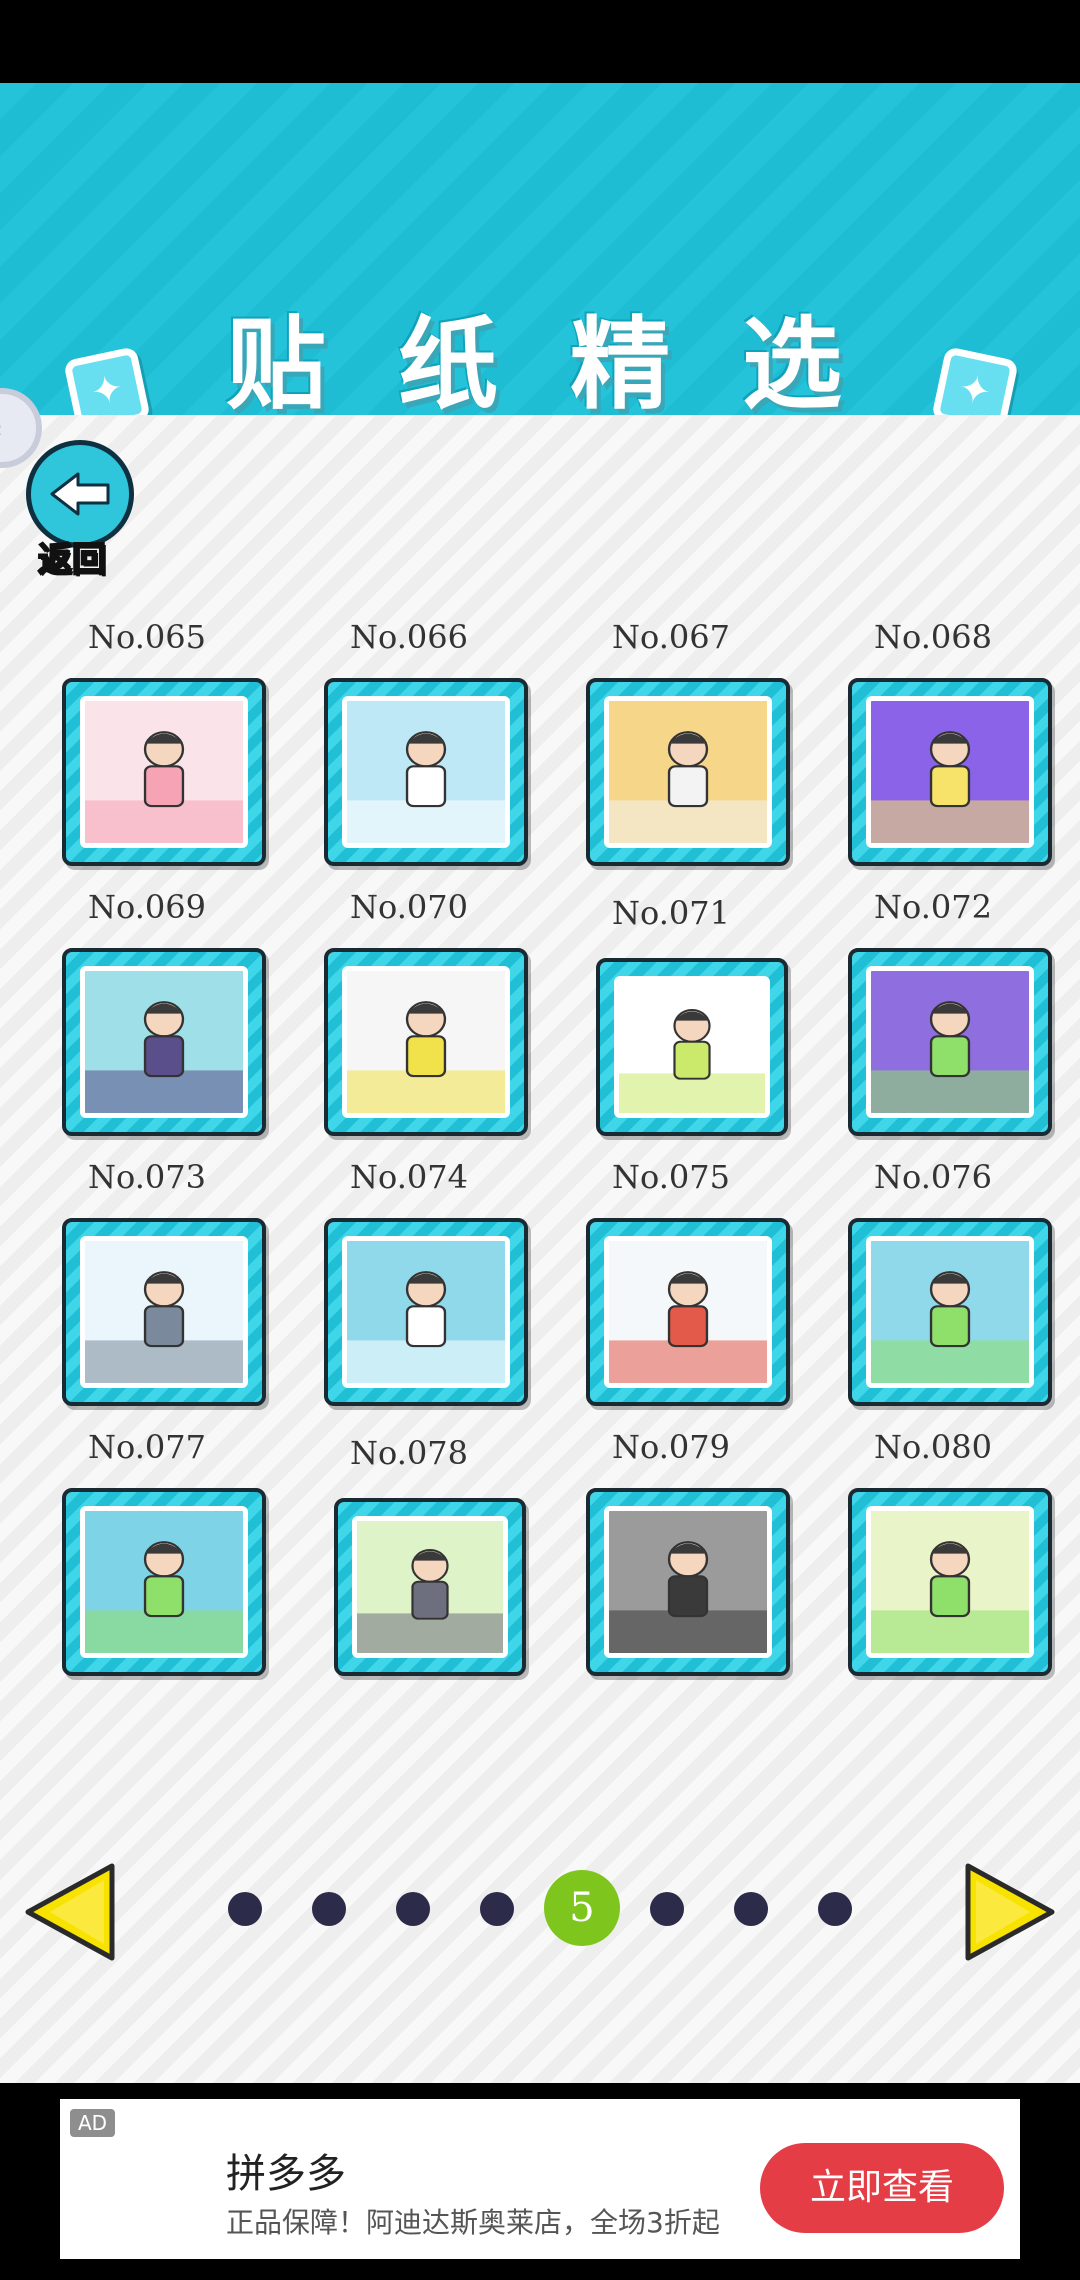  What do you see at coordinates (409, 1177) in the screenshot?
I see `sticker-number: No.074` at bounding box center [409, 1177].